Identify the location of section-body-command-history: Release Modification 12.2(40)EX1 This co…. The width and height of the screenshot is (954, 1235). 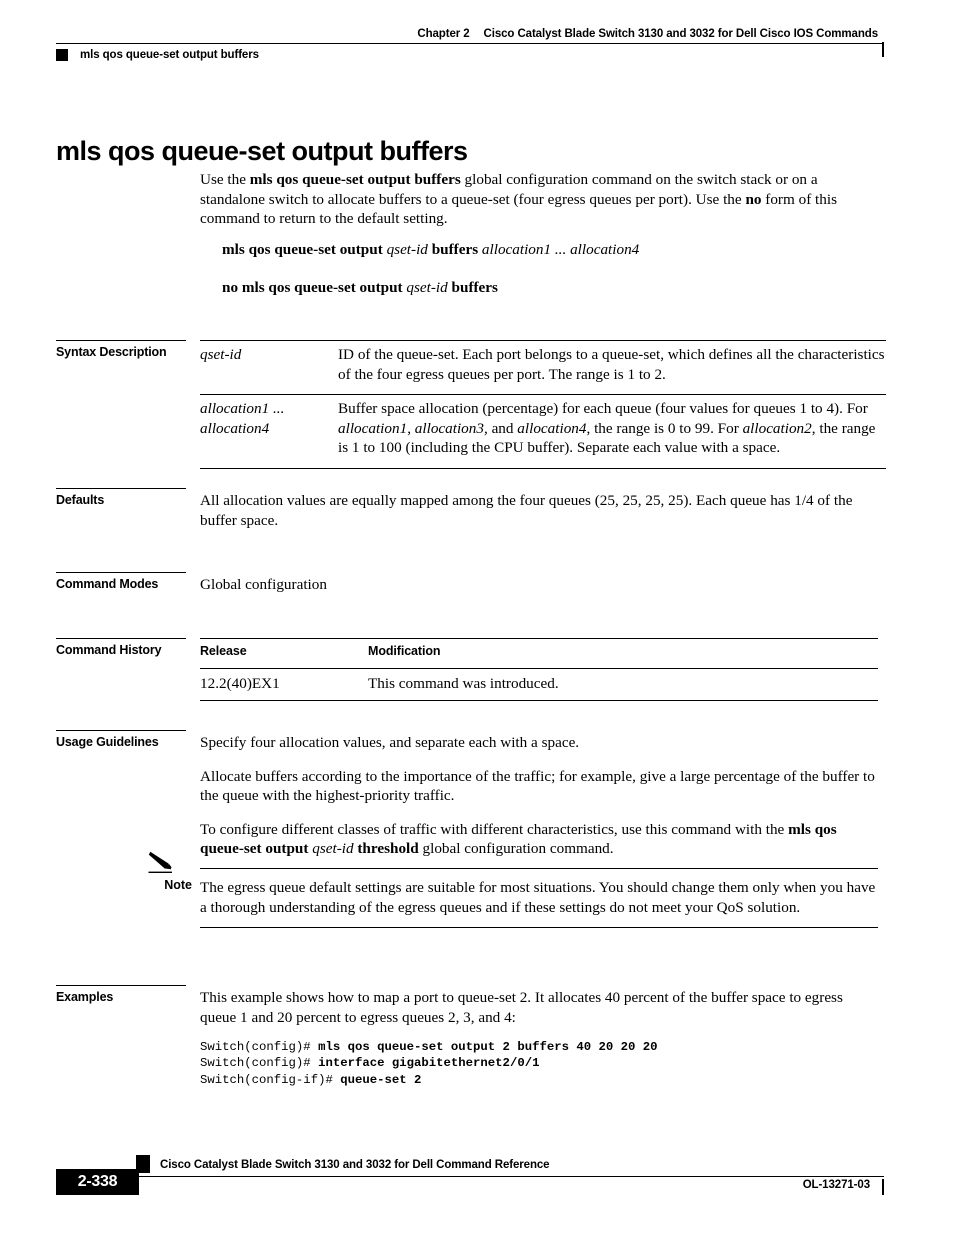
(539, 670).